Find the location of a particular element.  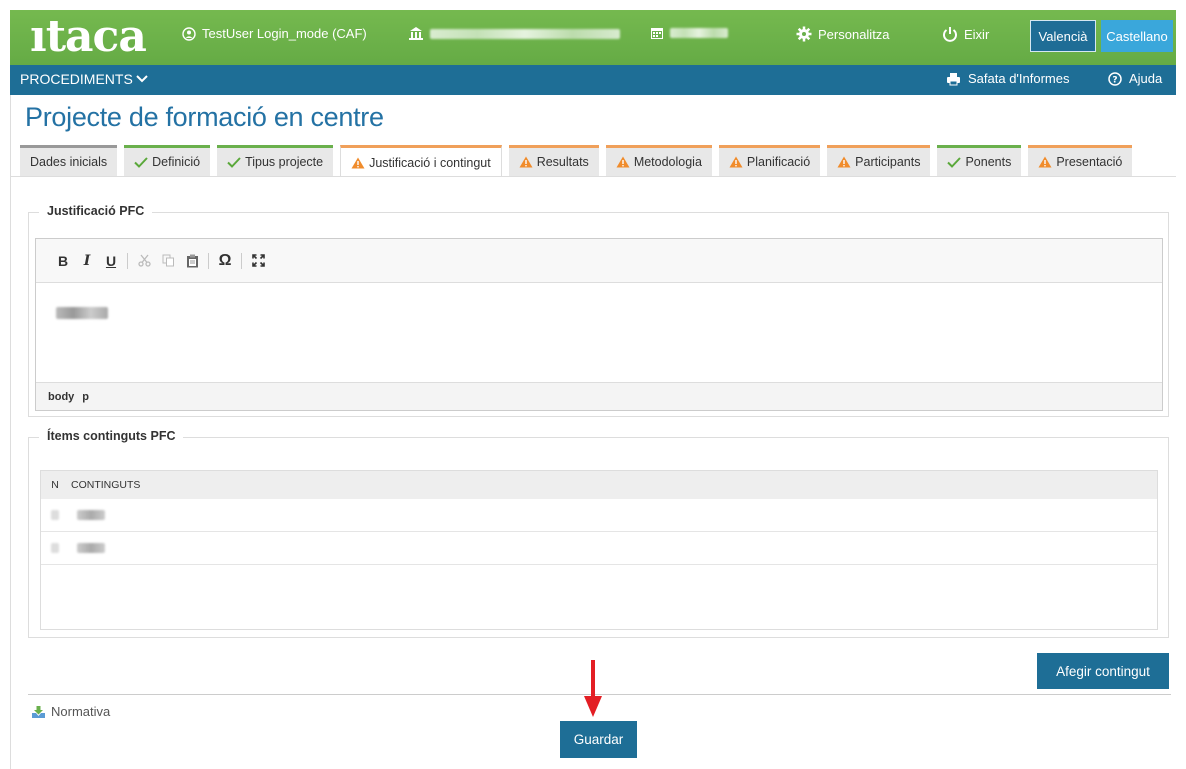

page-title: Projecte de formació en centre is located at coordinates (204, 117).